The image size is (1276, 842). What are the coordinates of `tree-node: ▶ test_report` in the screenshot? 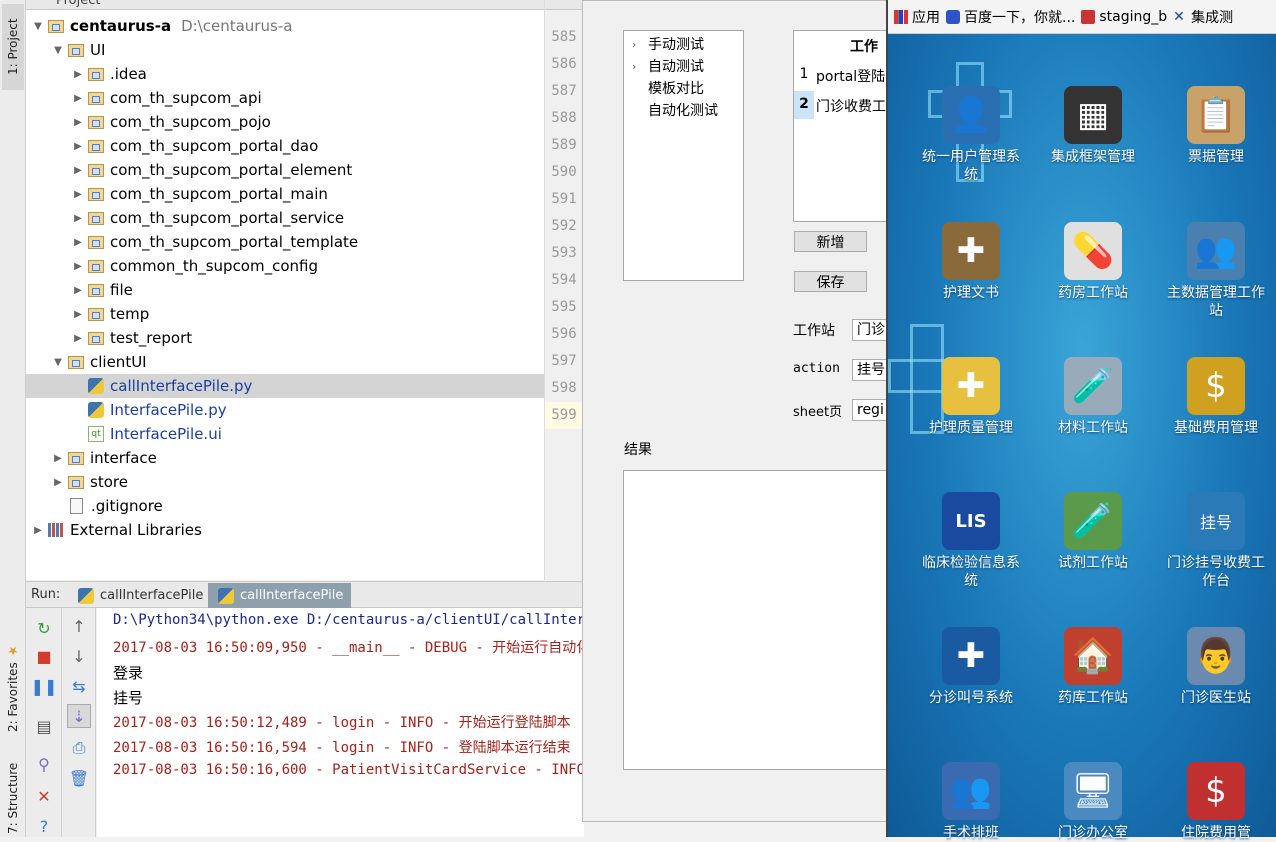 It's located at (285, 338).